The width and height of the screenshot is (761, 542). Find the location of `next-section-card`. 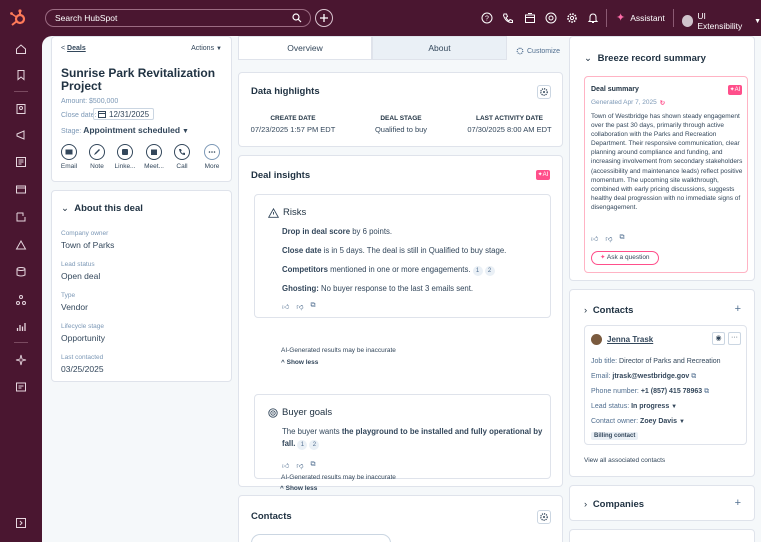

next-section-card is located at coordinates (662, 535).